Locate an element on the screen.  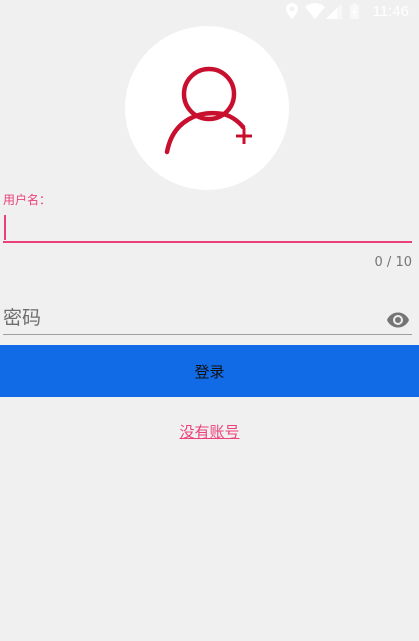
status-time: 11:46 is located at coordinates (390, 11).